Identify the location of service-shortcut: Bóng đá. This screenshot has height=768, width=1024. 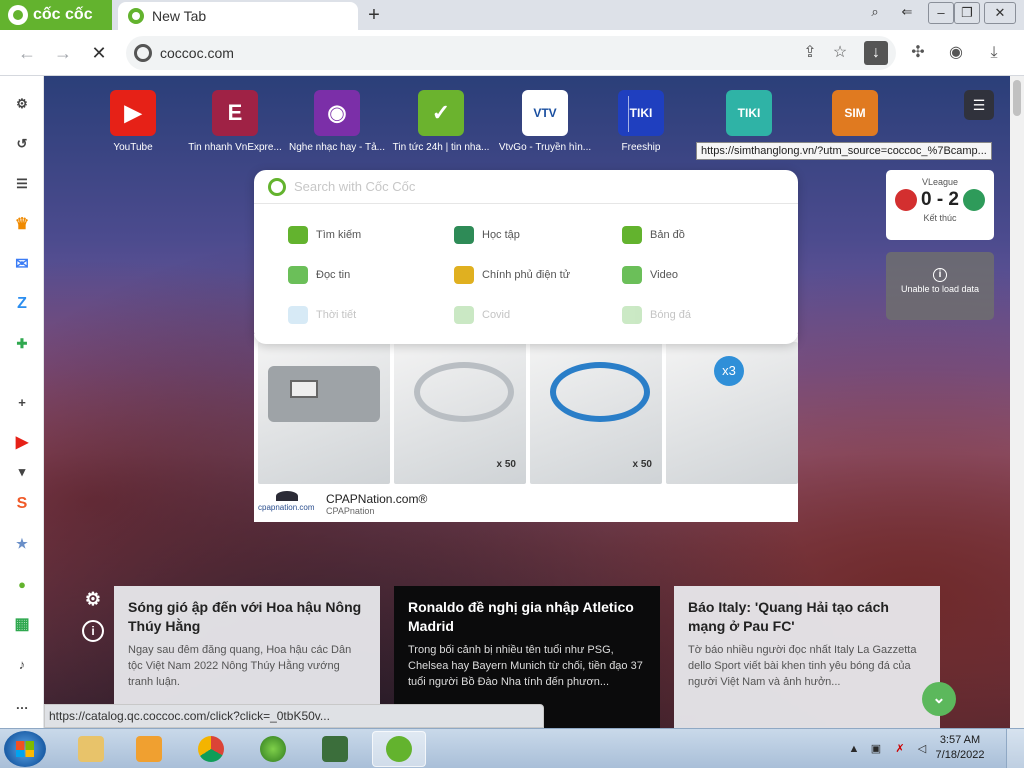
(656, 315).